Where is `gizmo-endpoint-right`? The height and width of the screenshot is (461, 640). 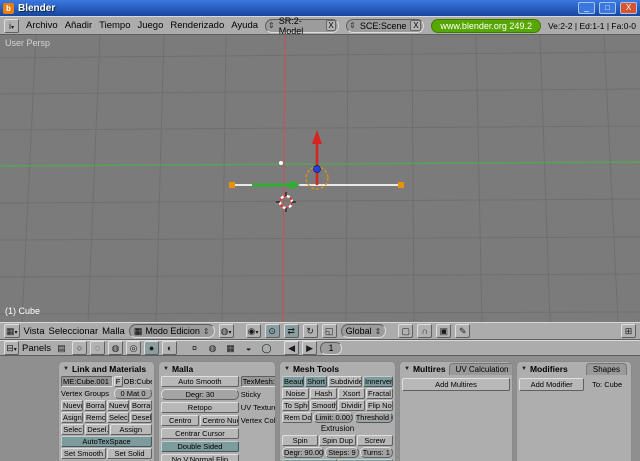 gizmo-endpoint-right is located at coordinates (401, 185).